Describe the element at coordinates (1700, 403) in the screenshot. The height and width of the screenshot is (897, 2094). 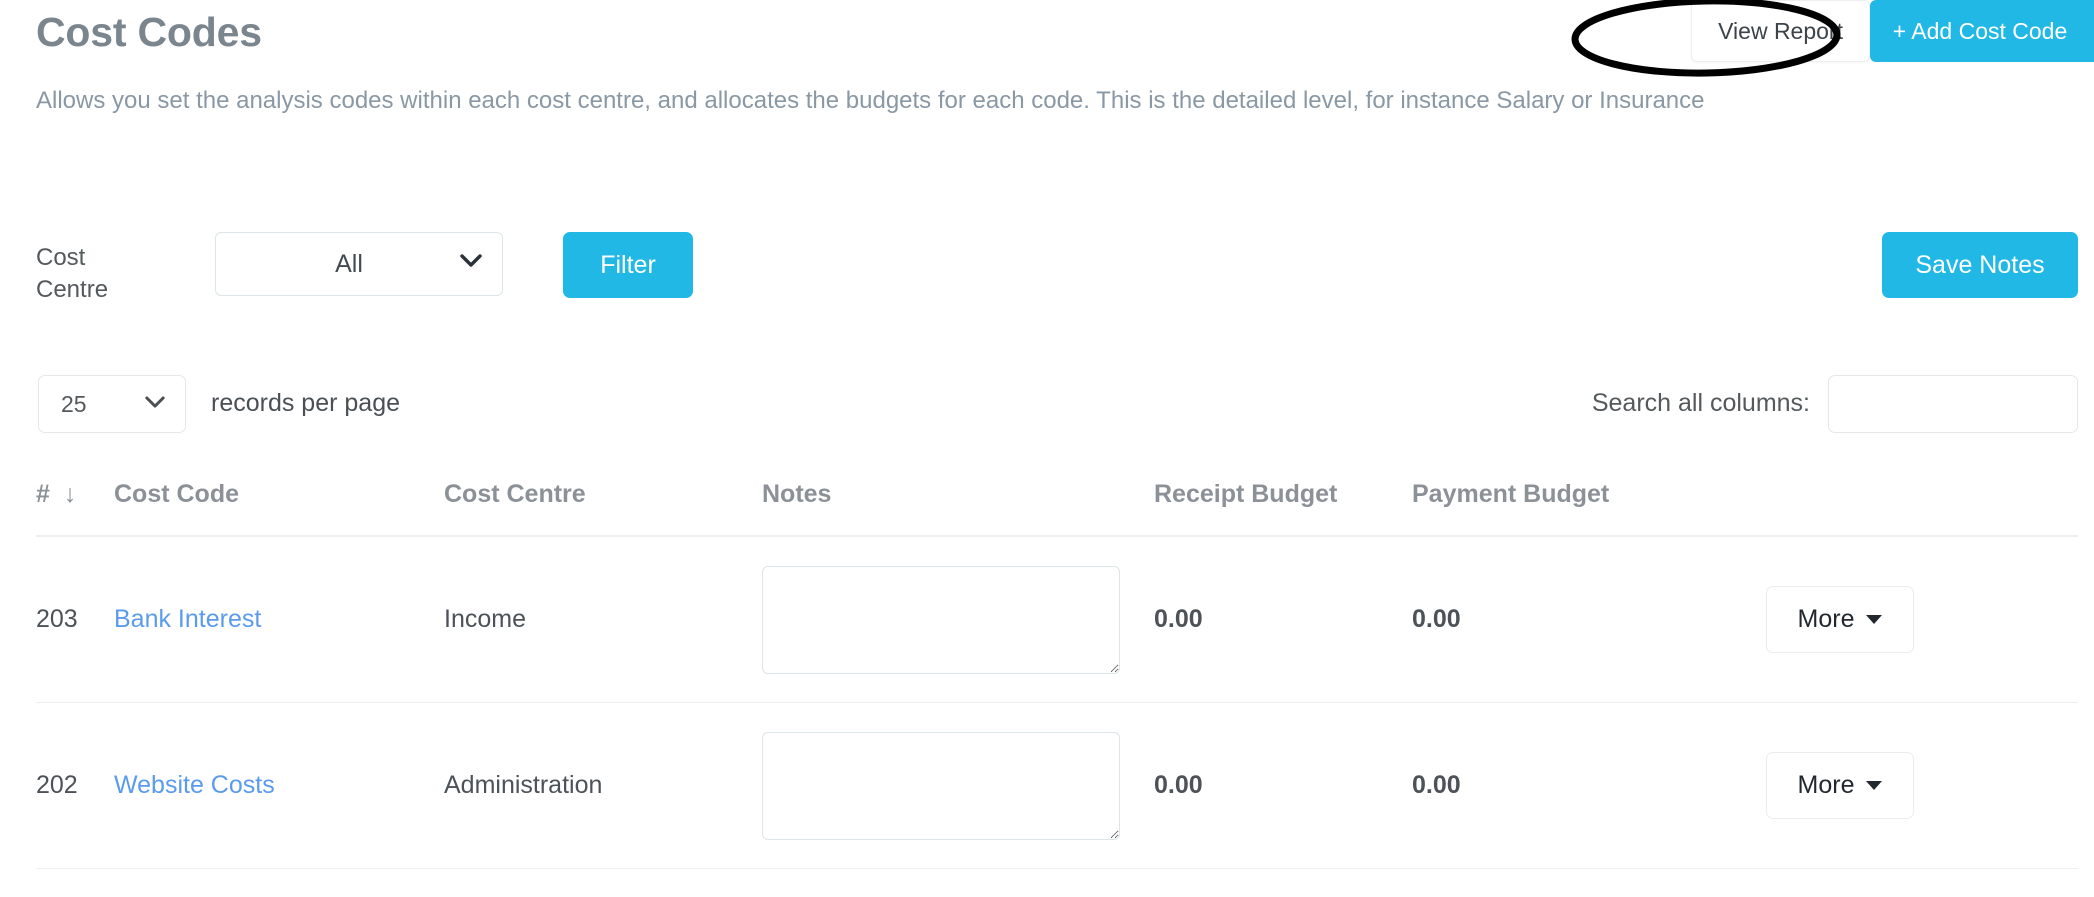
I see `search-label: Search all columns:` at that location.